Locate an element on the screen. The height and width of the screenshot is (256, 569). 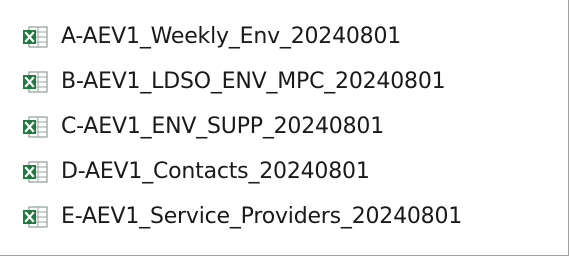
file-item: B-AEV1_LDSO_ENV_MPC_20240801 is located at coordinates (242, 81).